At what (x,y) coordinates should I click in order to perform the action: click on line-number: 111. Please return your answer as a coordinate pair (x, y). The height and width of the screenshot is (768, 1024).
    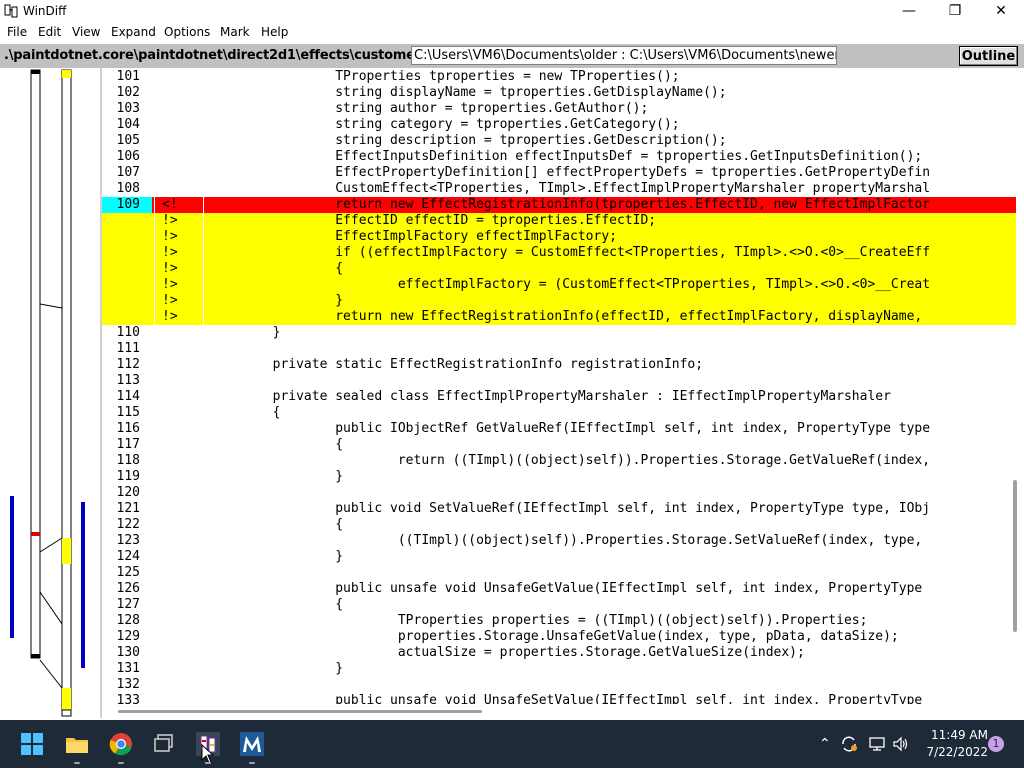
    Looking at the image, I should click on (128, 348).